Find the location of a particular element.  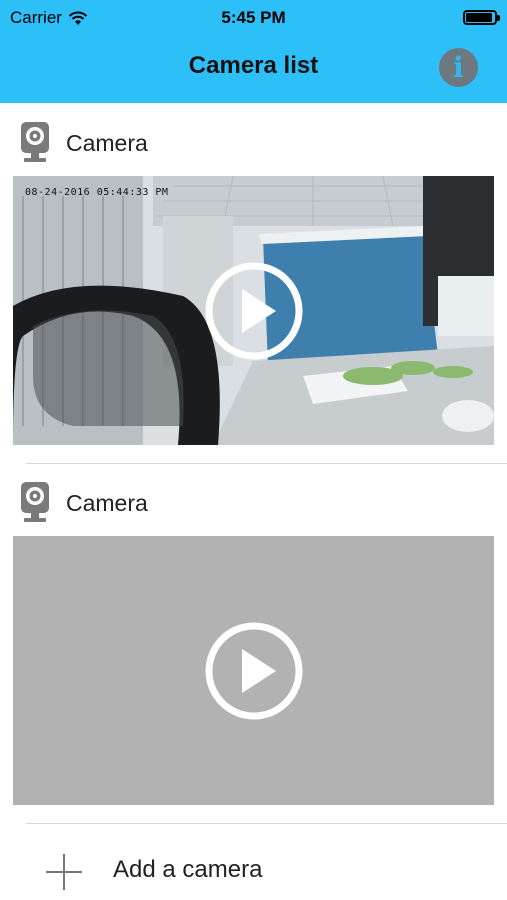

add-camera-button: Add a camera is located at coordinates (253, 871).